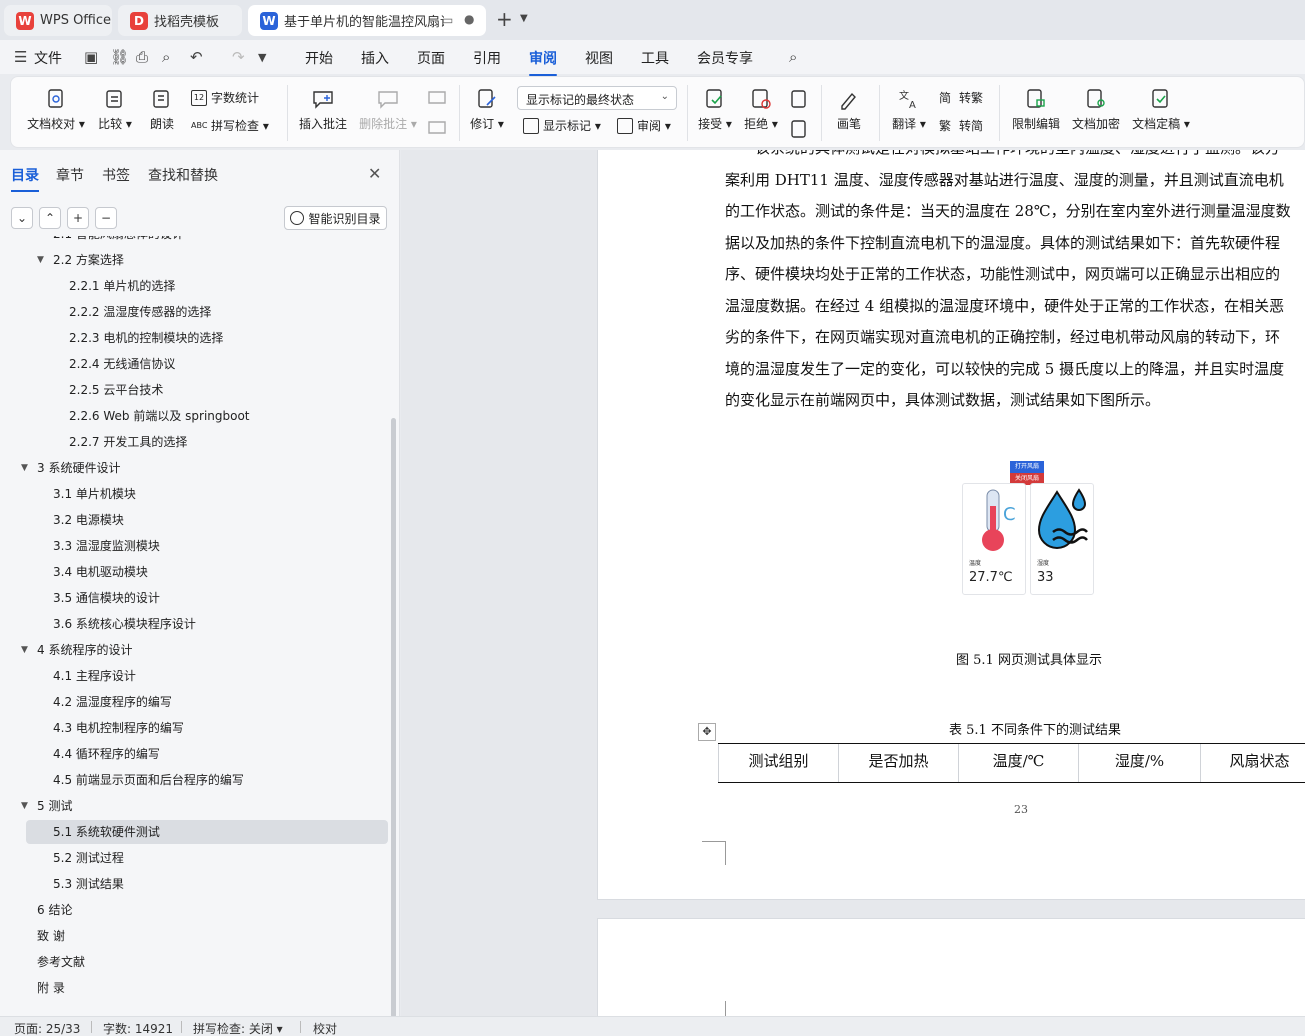 The width and height of the screenshot is (1305, 1036). What do you see at coordinates (431, 58) in the screenshot?
I see `menu-page: 页面` at bounding box center [431, 58].